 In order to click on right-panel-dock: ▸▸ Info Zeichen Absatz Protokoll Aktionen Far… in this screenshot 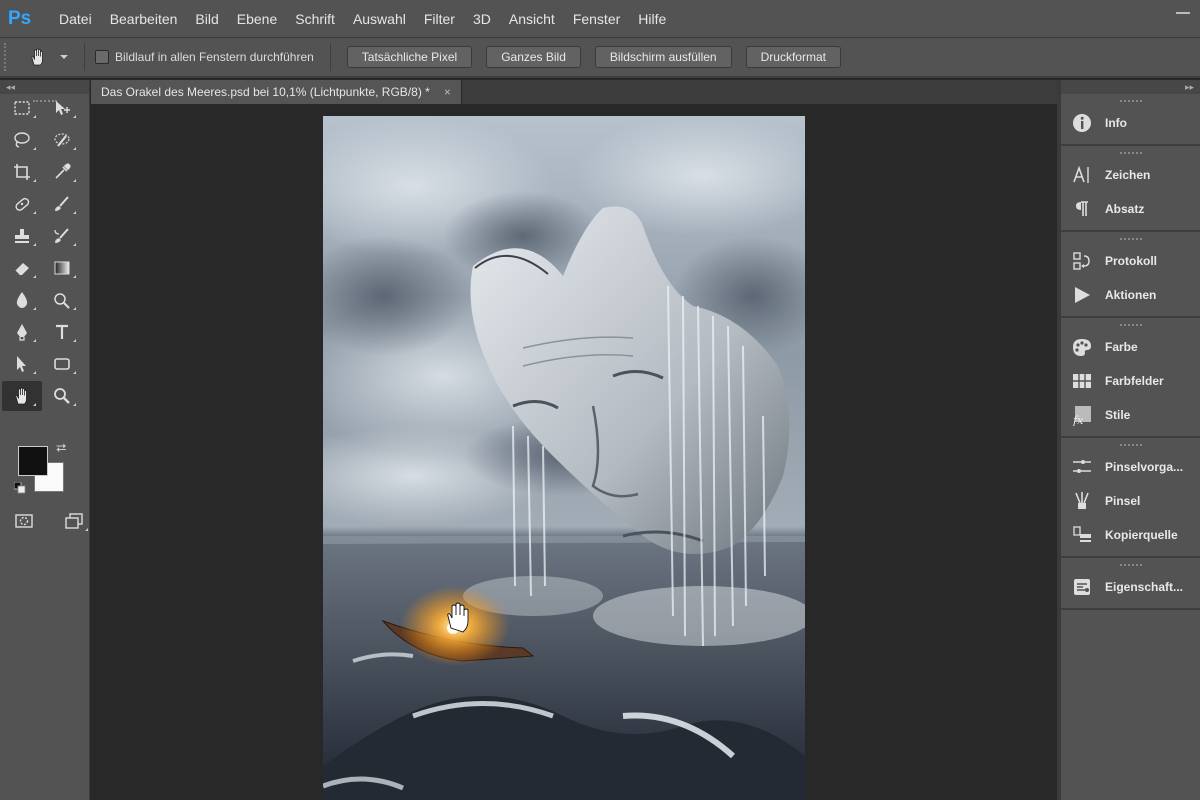, I will do `click(1130, 440)`.